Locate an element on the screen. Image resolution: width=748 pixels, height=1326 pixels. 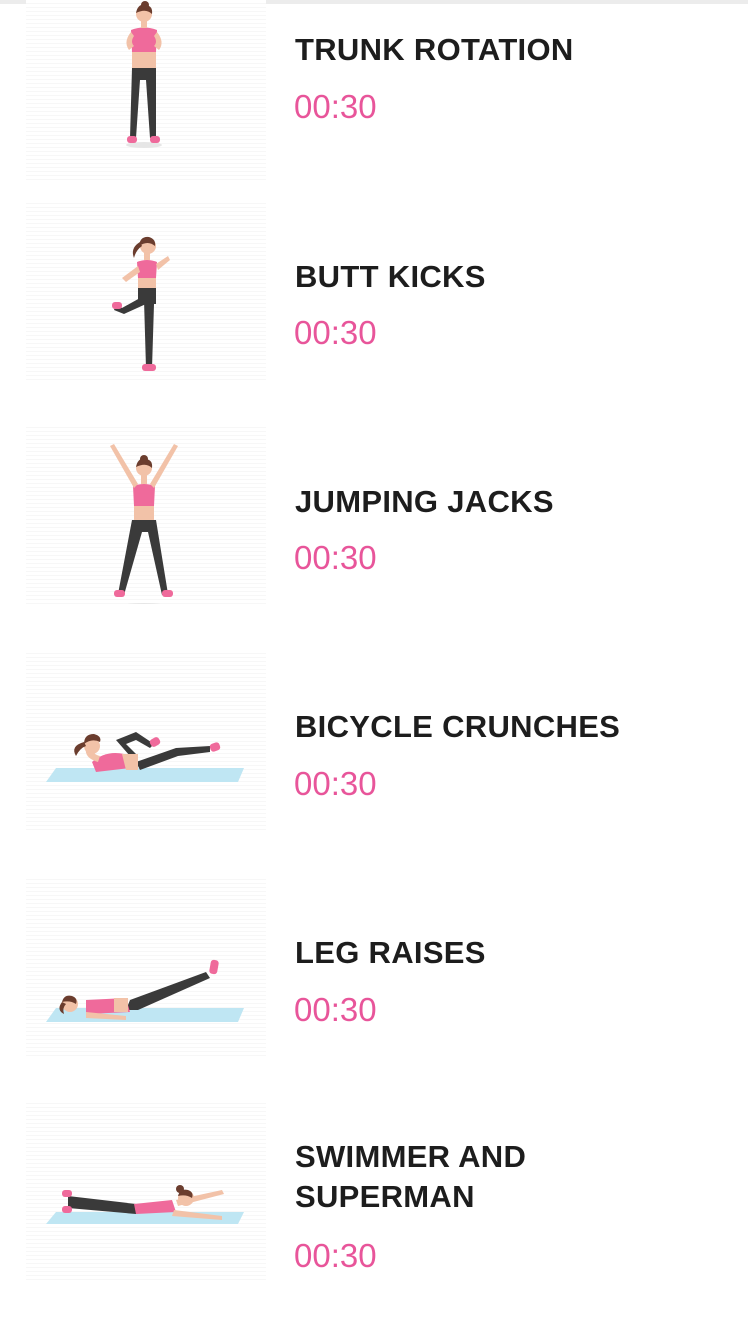
exercise-title: BICYCLE CRUNCHES is located at coordinates (458, 726).